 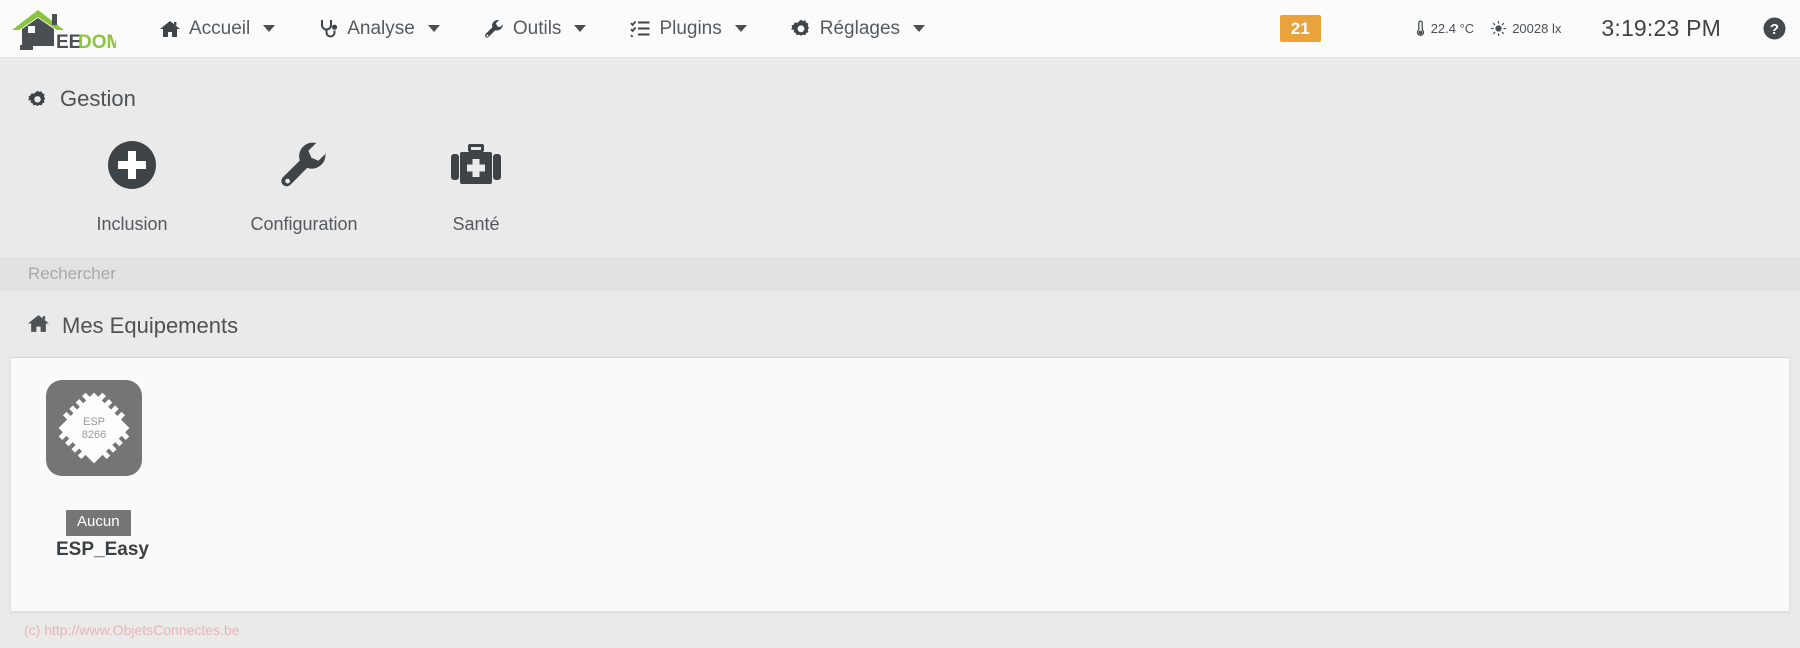 What do you see at coordinates (97, 42) in the screenshot?
I see `svg-text: DOM` at bounding box center [97, 42].